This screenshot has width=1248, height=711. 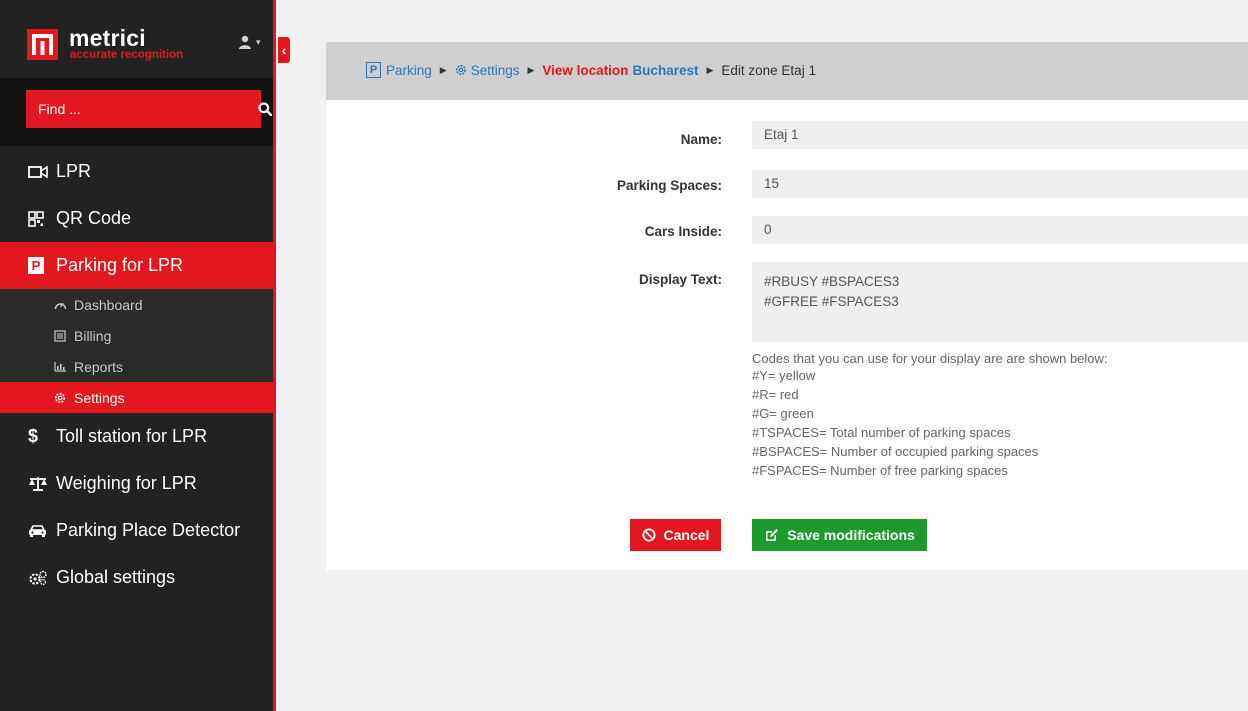 I want to click on cars-inside-label: Cars Inside:, so click(x=683, y=231).